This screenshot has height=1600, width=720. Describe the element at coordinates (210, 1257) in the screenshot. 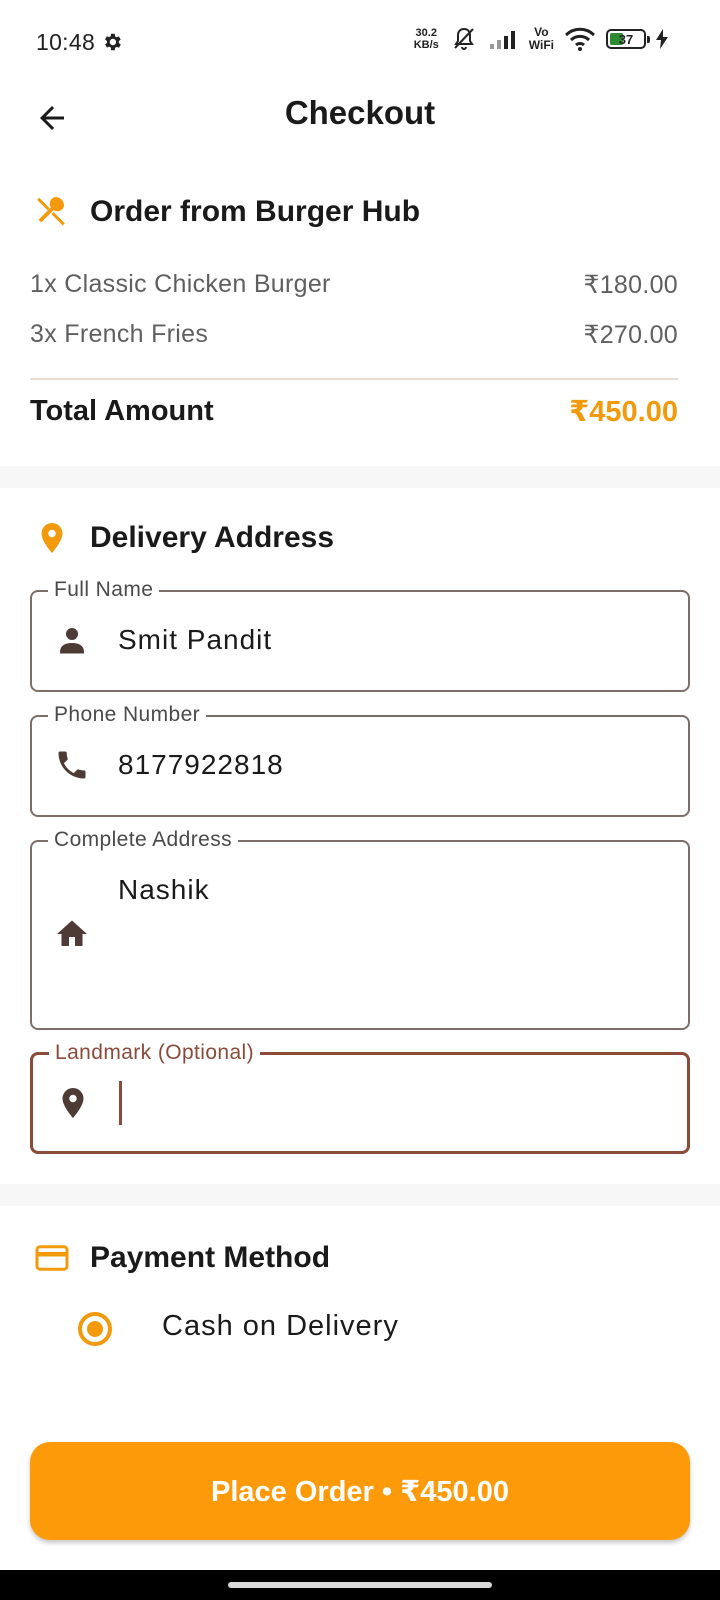

I see `payment-title: Payment Method` at that location.